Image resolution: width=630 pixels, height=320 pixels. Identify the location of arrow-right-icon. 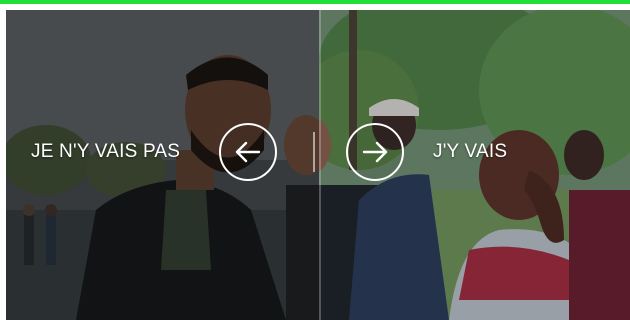
(375, 152).